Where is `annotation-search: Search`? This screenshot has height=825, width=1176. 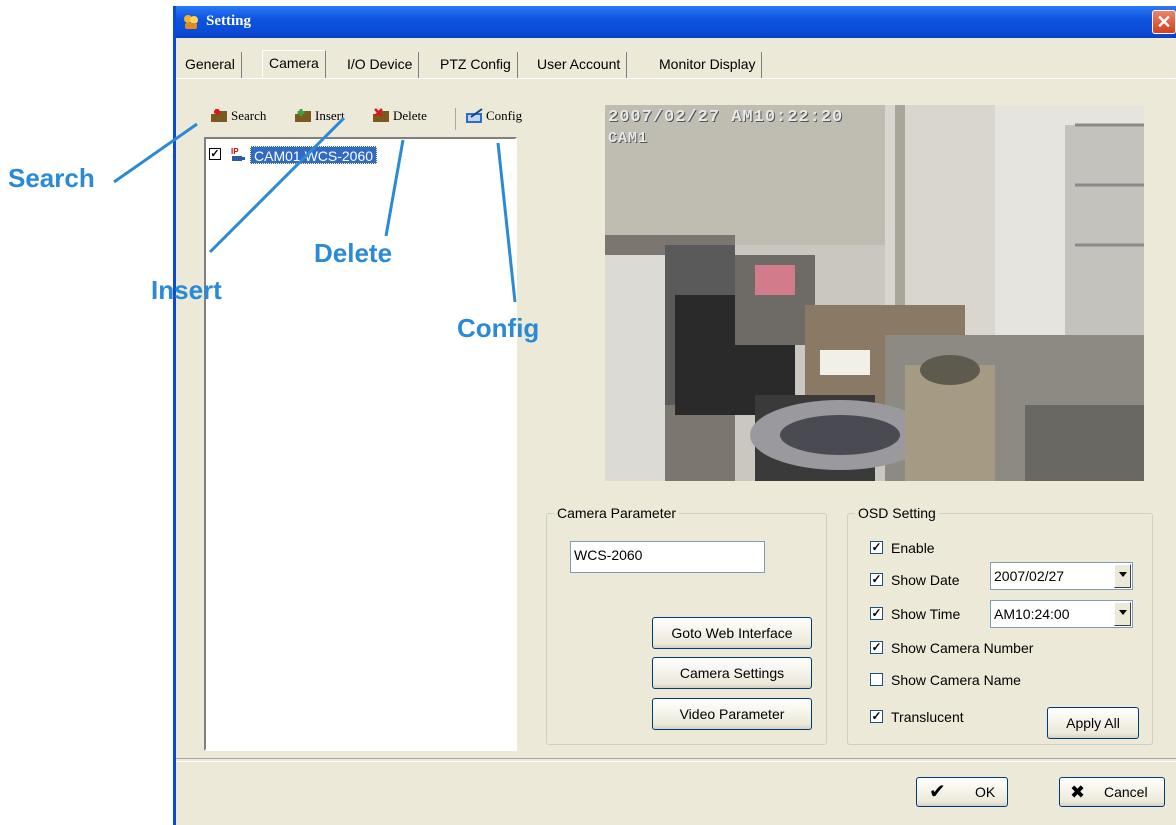
annotation-search: Search is located at coordinates (51, 178).